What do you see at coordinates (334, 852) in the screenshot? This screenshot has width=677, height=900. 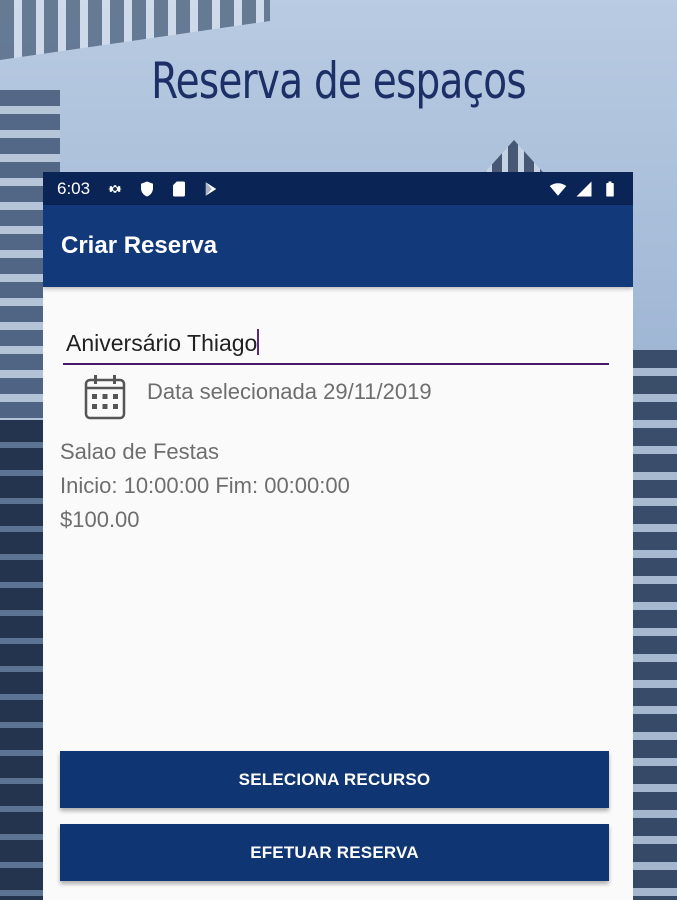 I see `make-reservation-button: EFETUAR RESERVA` at bounding box center [334, 852].